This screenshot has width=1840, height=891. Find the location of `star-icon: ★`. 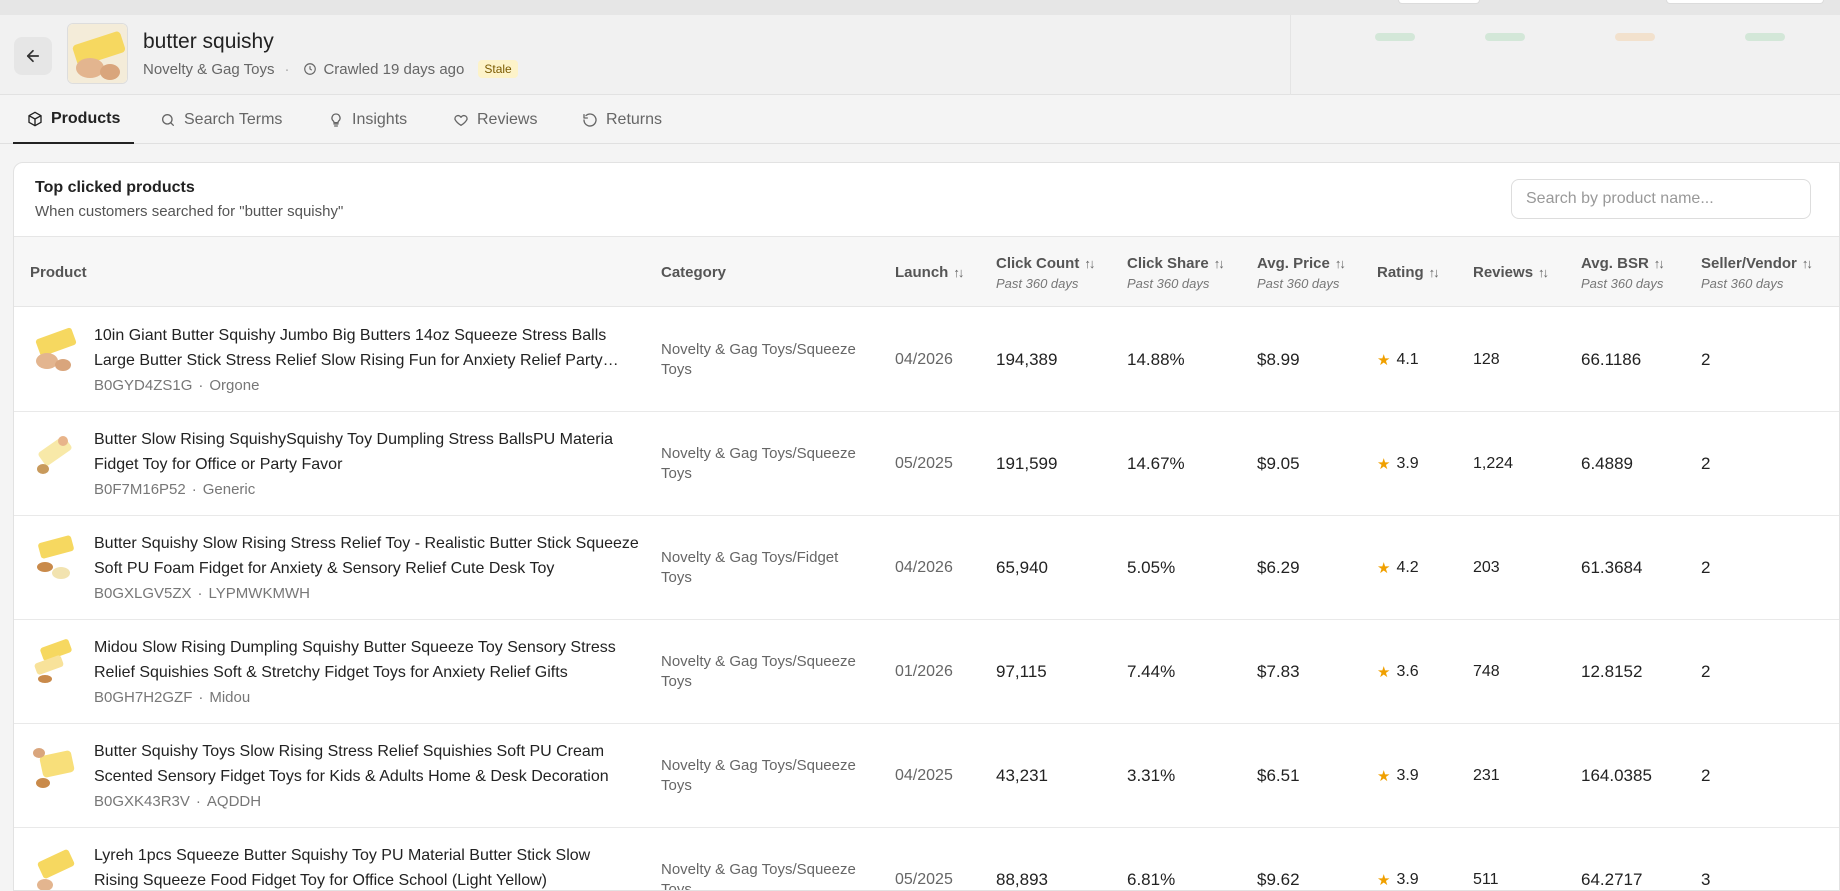

star-icon: ★ is located at coordinates (1384, 360).